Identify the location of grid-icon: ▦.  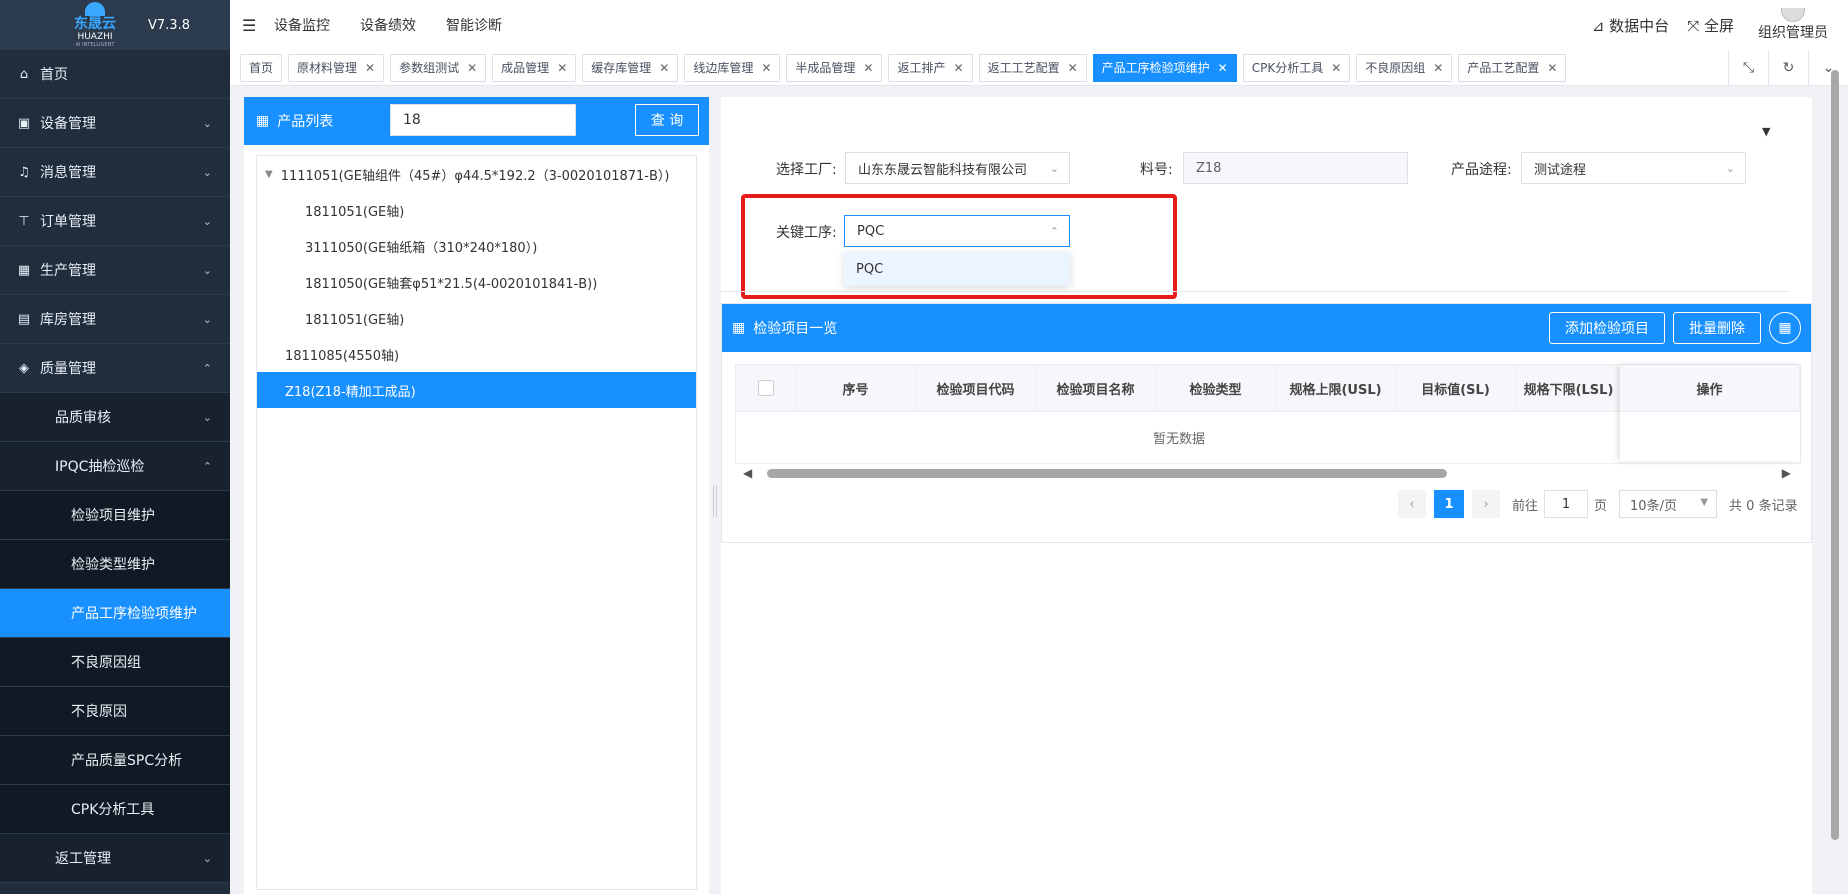
(263, 121).